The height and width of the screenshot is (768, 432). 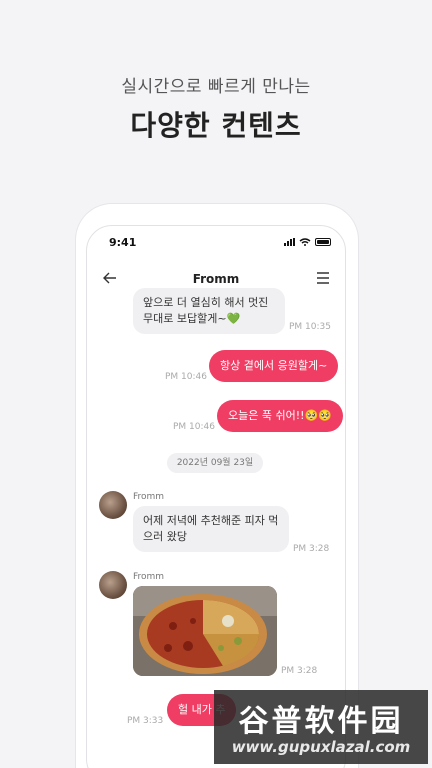 I want to click on message-text: 어제 저녁에 추천해준 피자 먹, so click(x=211, y=520).